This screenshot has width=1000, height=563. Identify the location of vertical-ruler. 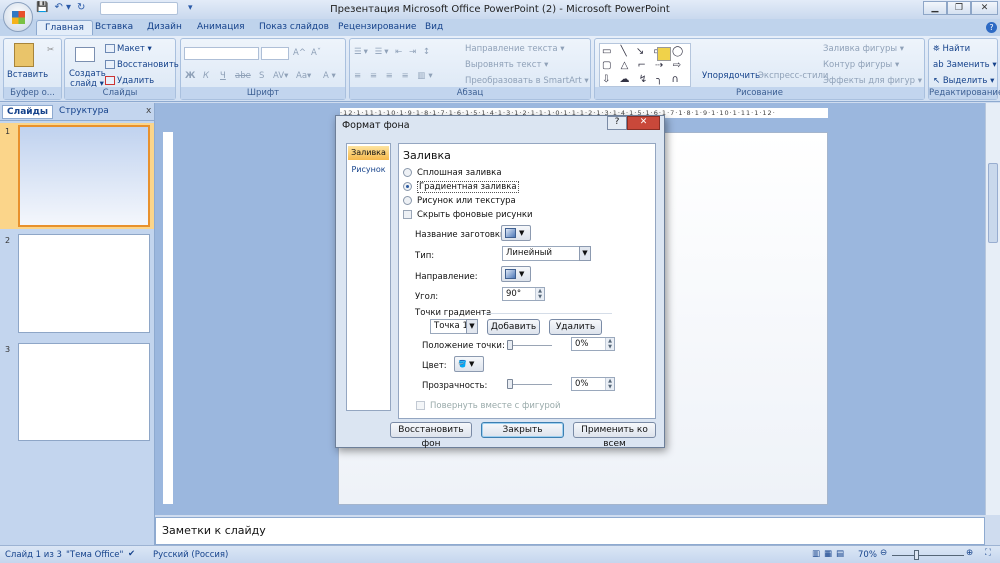
(168, 318).